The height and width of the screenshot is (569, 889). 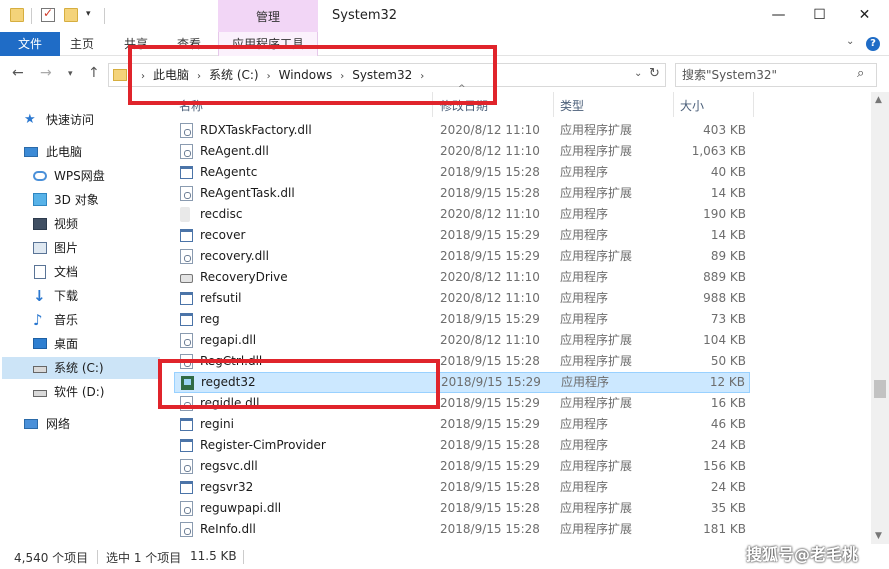 What do you see at coordinates (66, 320) in the screenshot?
I see `nav-label: 音乐` at bounding box center [66, 320].